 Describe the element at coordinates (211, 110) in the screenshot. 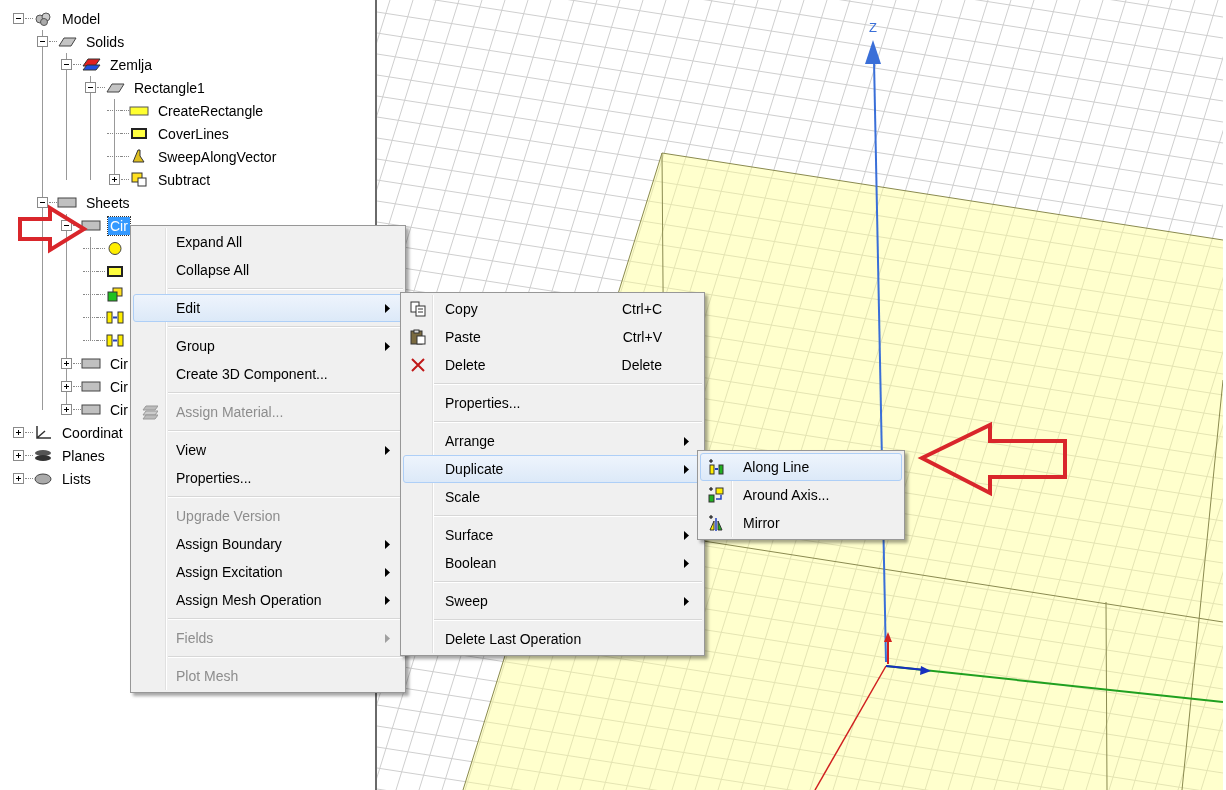

I see `tree-item: CreateRectangle` at that location.